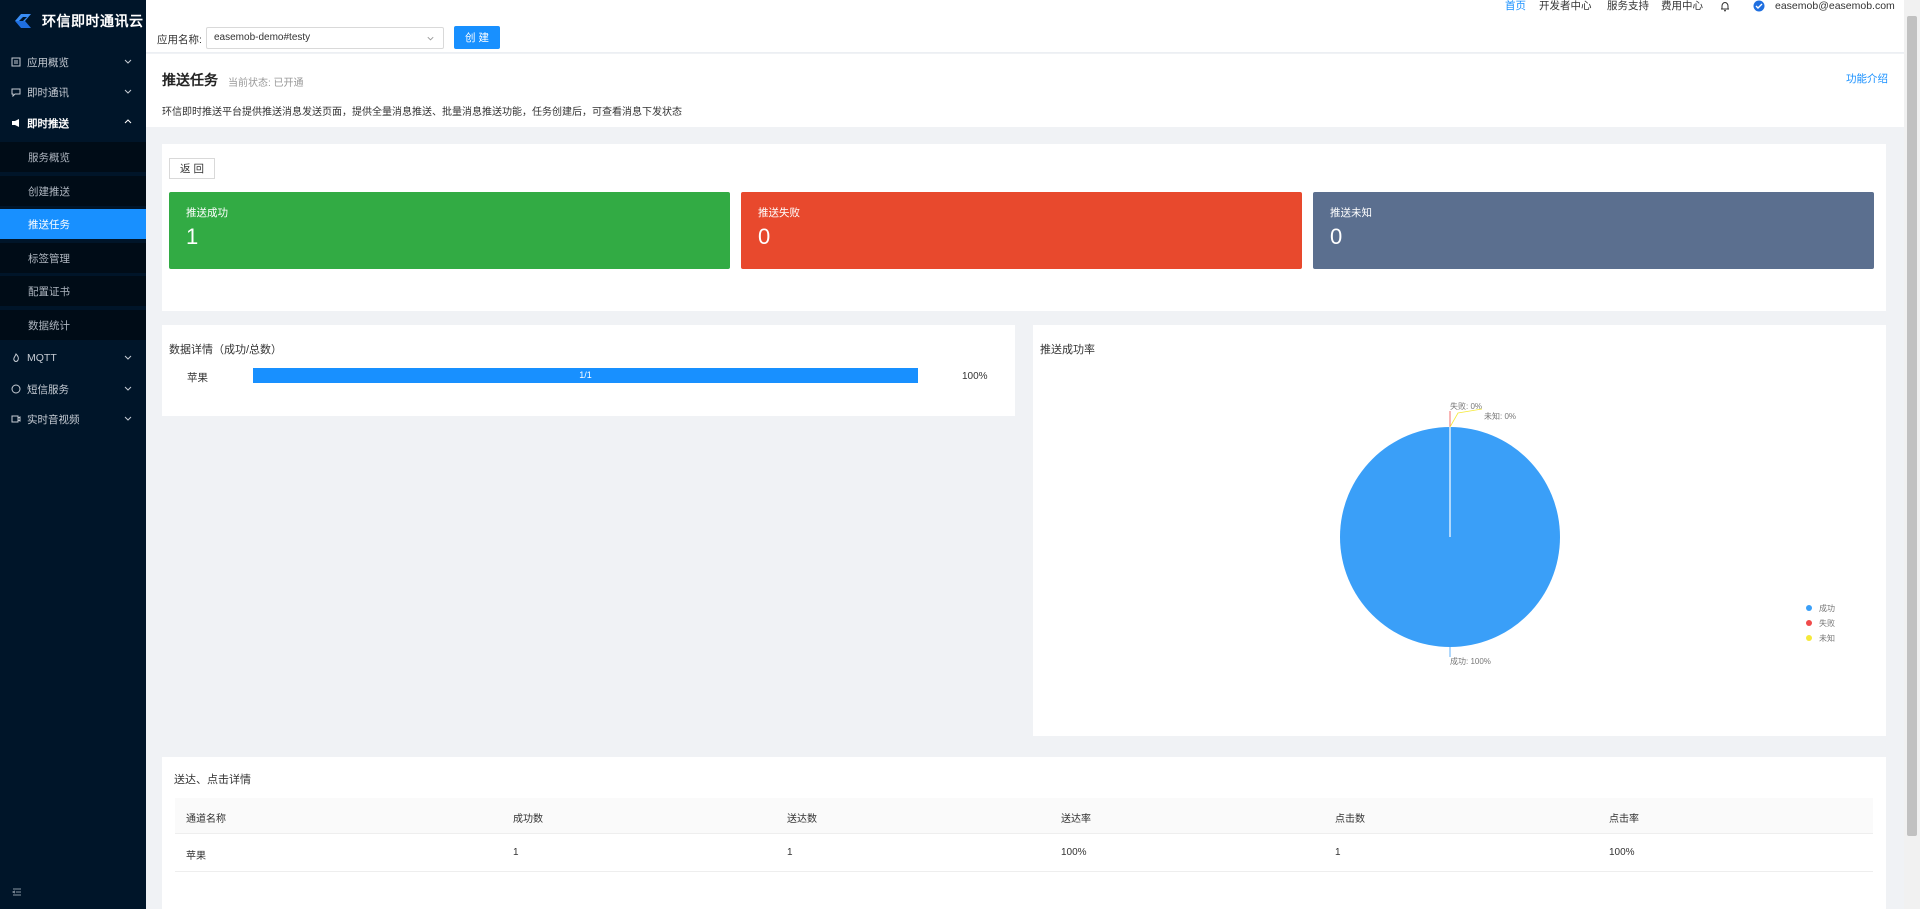 The width and height of the screenshot is (1920, 909). I want to click on stat-value: 1, so click(192, 236).